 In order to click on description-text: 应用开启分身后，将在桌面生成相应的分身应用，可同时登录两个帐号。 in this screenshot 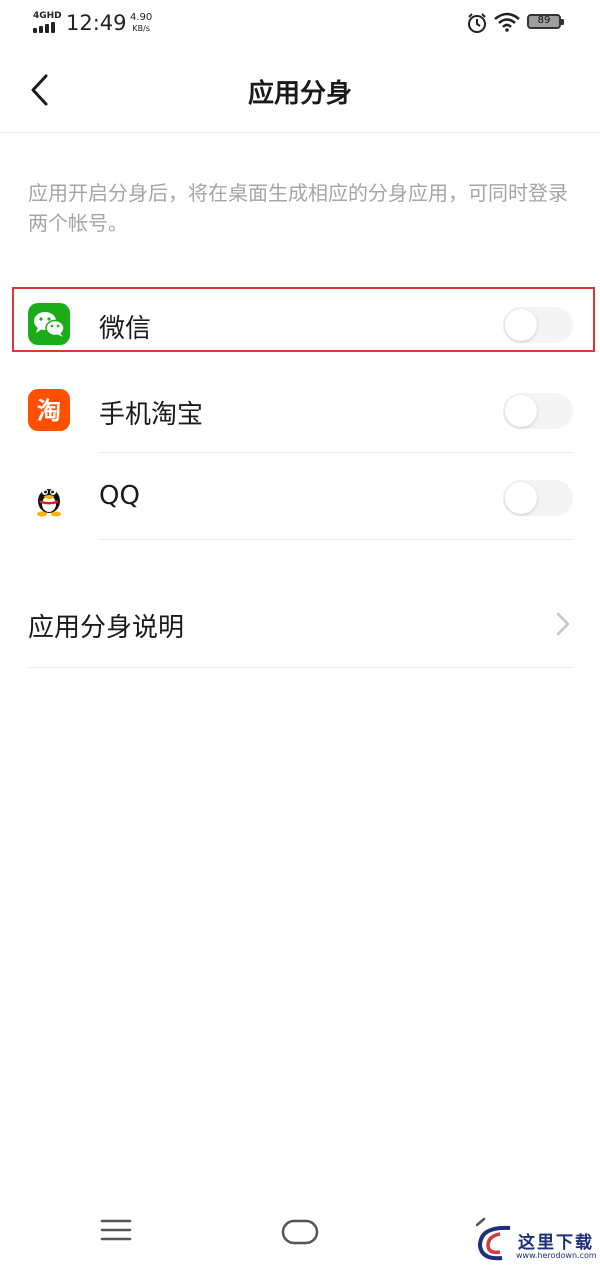, I will do `click(298, 208)`.